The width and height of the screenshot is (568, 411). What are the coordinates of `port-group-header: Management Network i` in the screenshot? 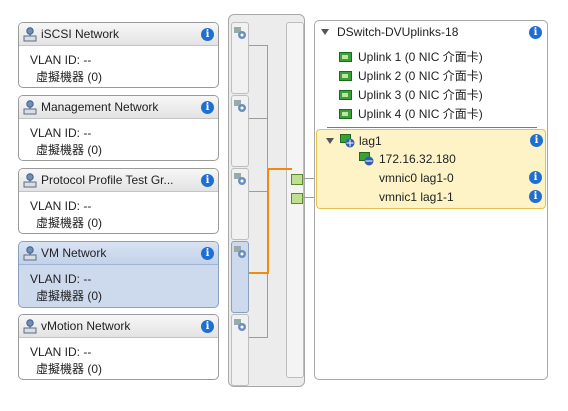 It's located at (118, 107).